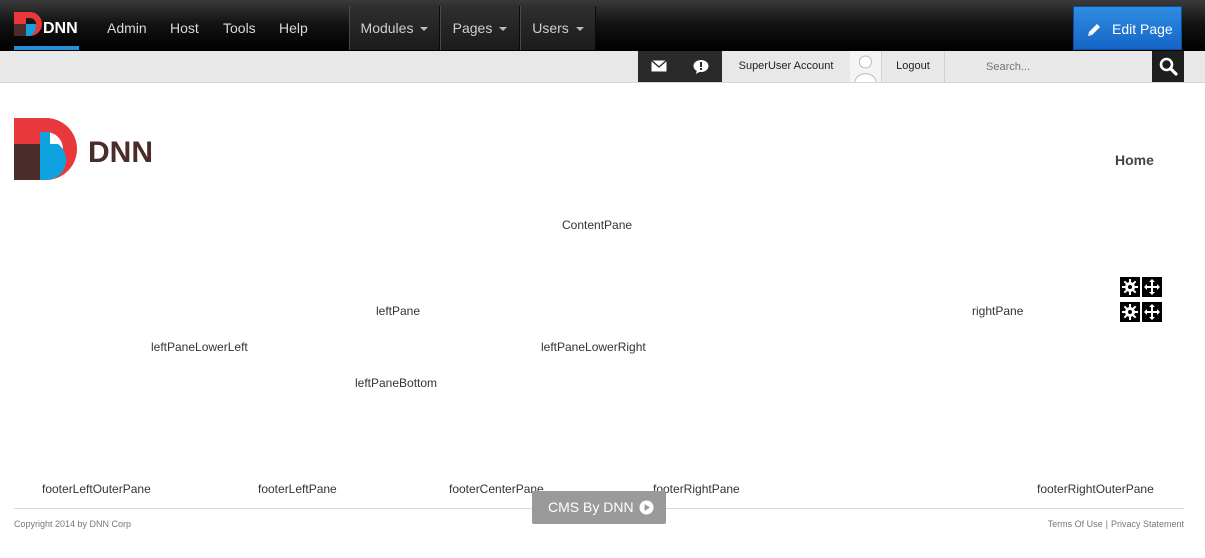 The image size is (1205, 558). What do you see at coordinates (602, 67) in the screenshot?
I see `user-bar: SuperUser Account Logout` at bounding box center [602, 67].